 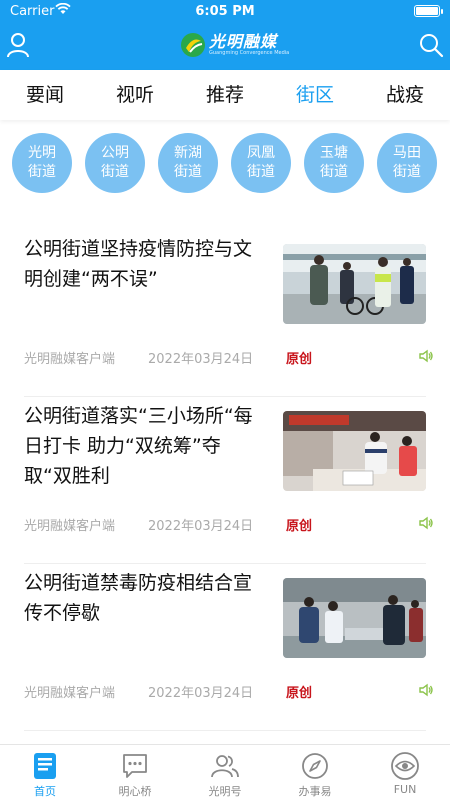 What do you see at coordinates (188, 163) in the screenshot?
I see `street-xinhu: 新湖 街道` at bounding box center [188, 163].